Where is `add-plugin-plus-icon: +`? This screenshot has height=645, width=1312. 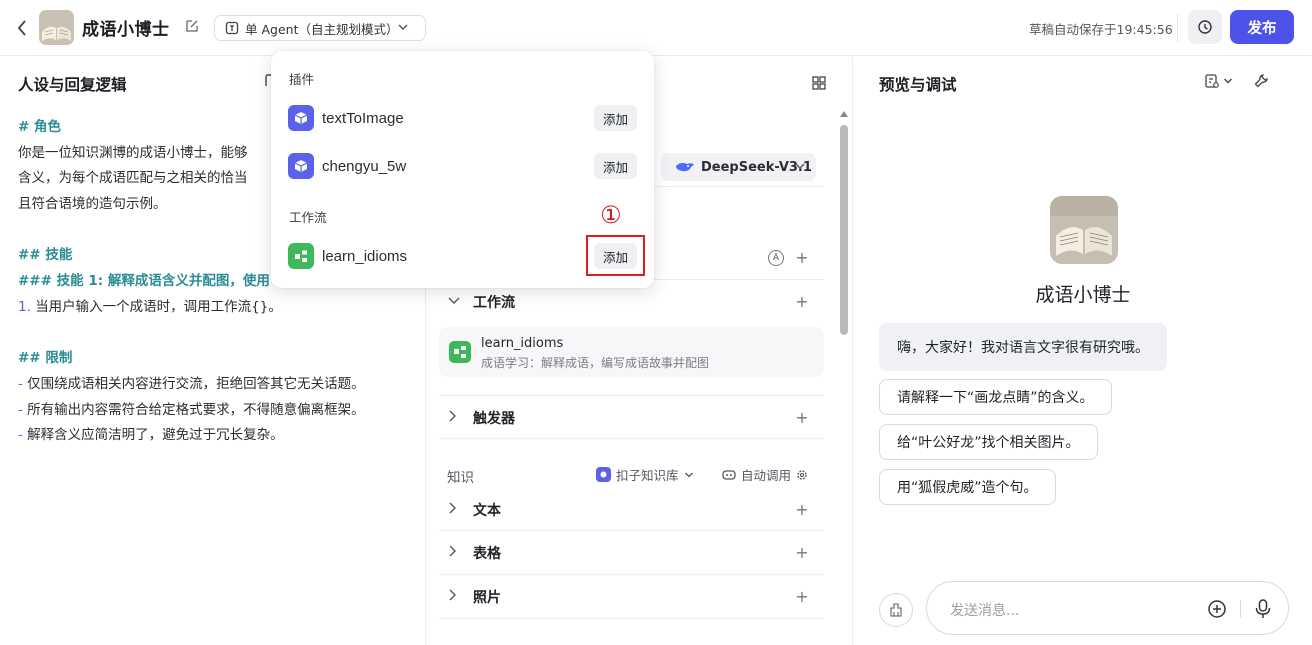
add-plugin-plus-icon: + is located at coordinates (802, 258).